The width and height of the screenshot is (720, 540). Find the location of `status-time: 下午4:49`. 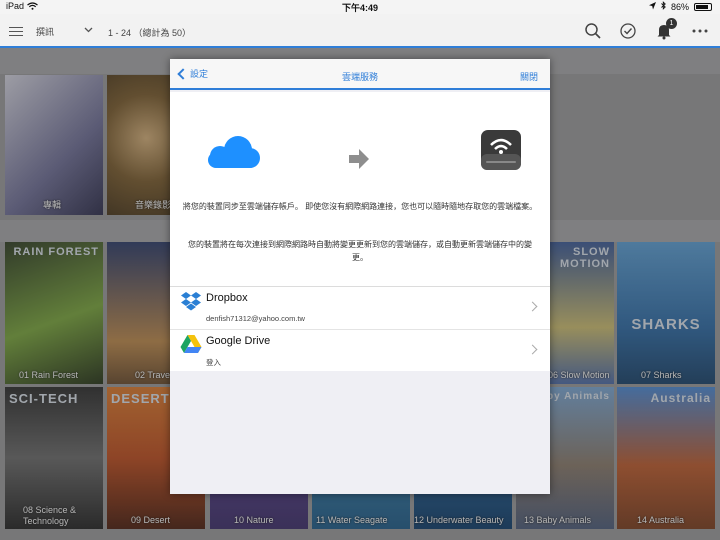

status-time: 下午4:49 is located at coordinates (359, 8).